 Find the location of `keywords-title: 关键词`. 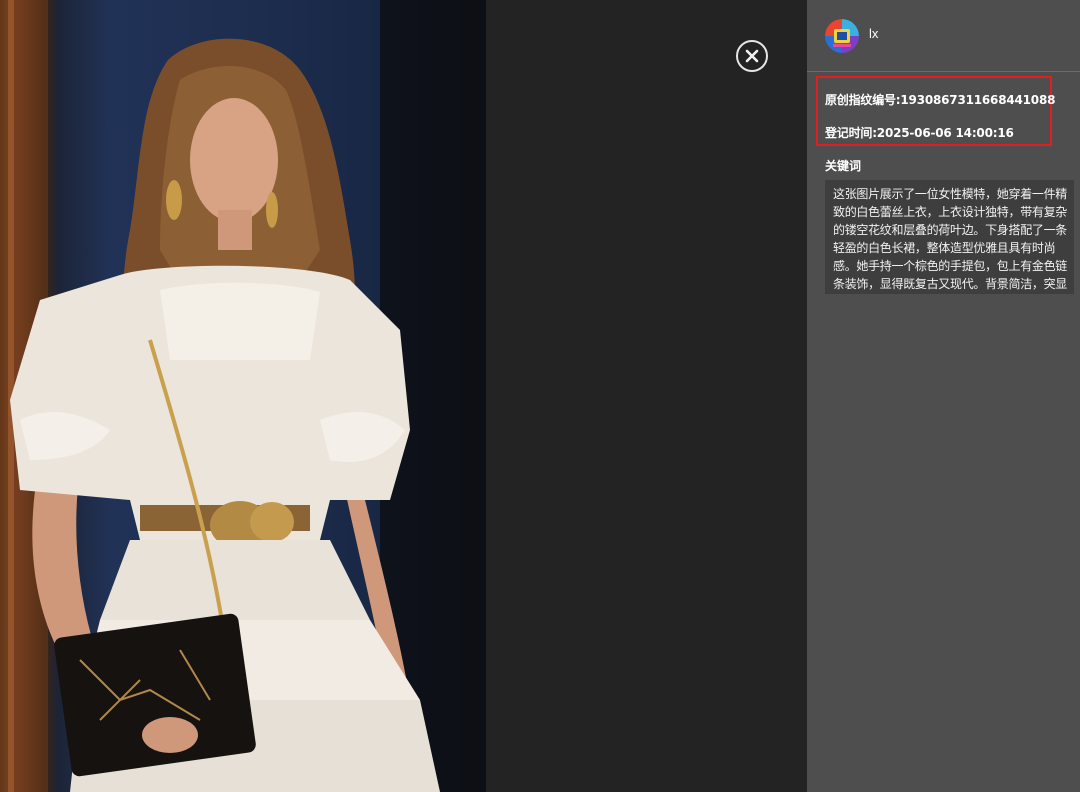

keywords-title: 关键词 is located at coordinates (843, 166).